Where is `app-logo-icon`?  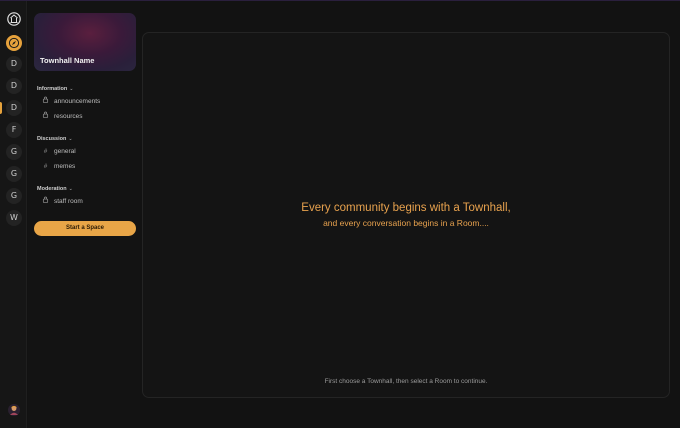
app-logo-icon is located at coordinates (14, 19).